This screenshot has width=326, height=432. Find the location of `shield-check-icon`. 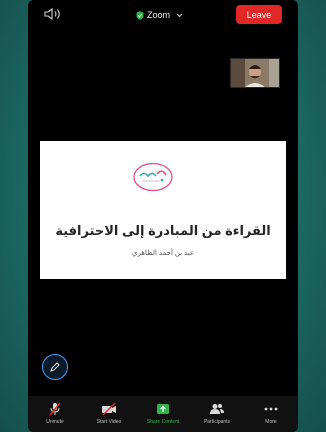

shield-check-icon is located at coordinates (140, 15).